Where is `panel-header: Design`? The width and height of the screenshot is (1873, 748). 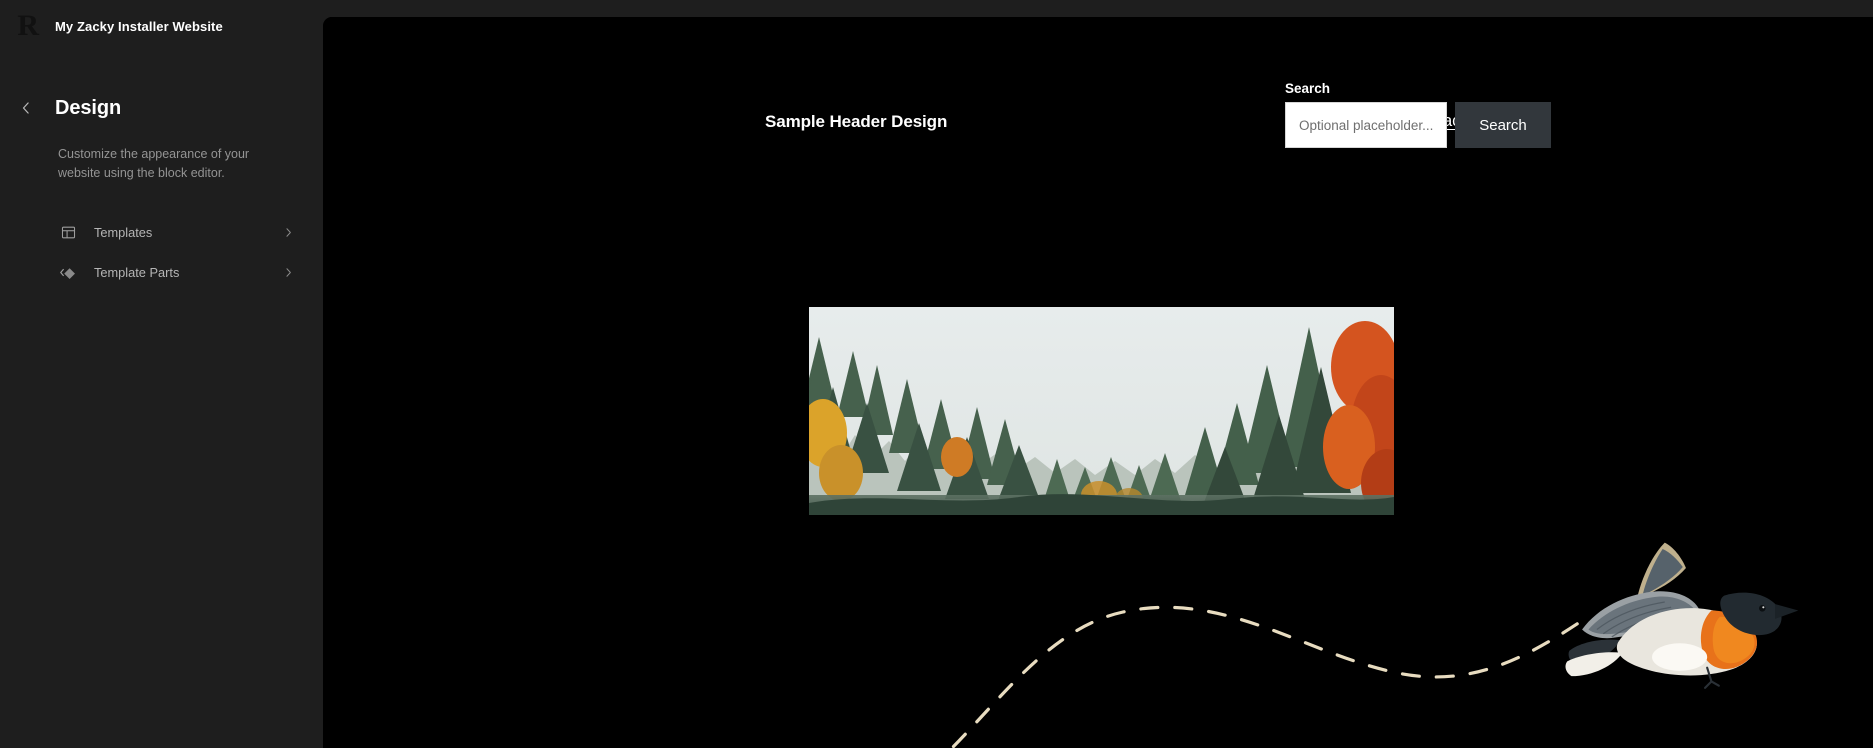
panel-header: Design is located at coordinates (161, 108).